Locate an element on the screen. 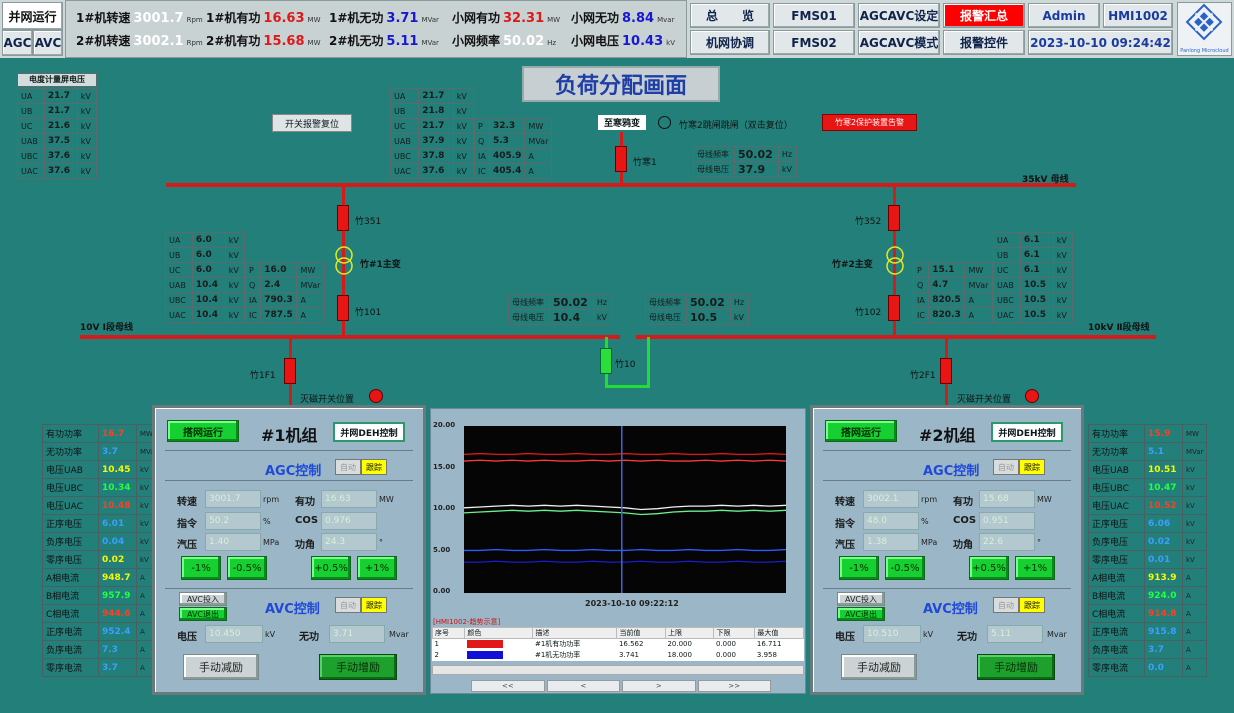 The image size is (1234, 713). breaker-z101 is located at coordinates (343, 308).